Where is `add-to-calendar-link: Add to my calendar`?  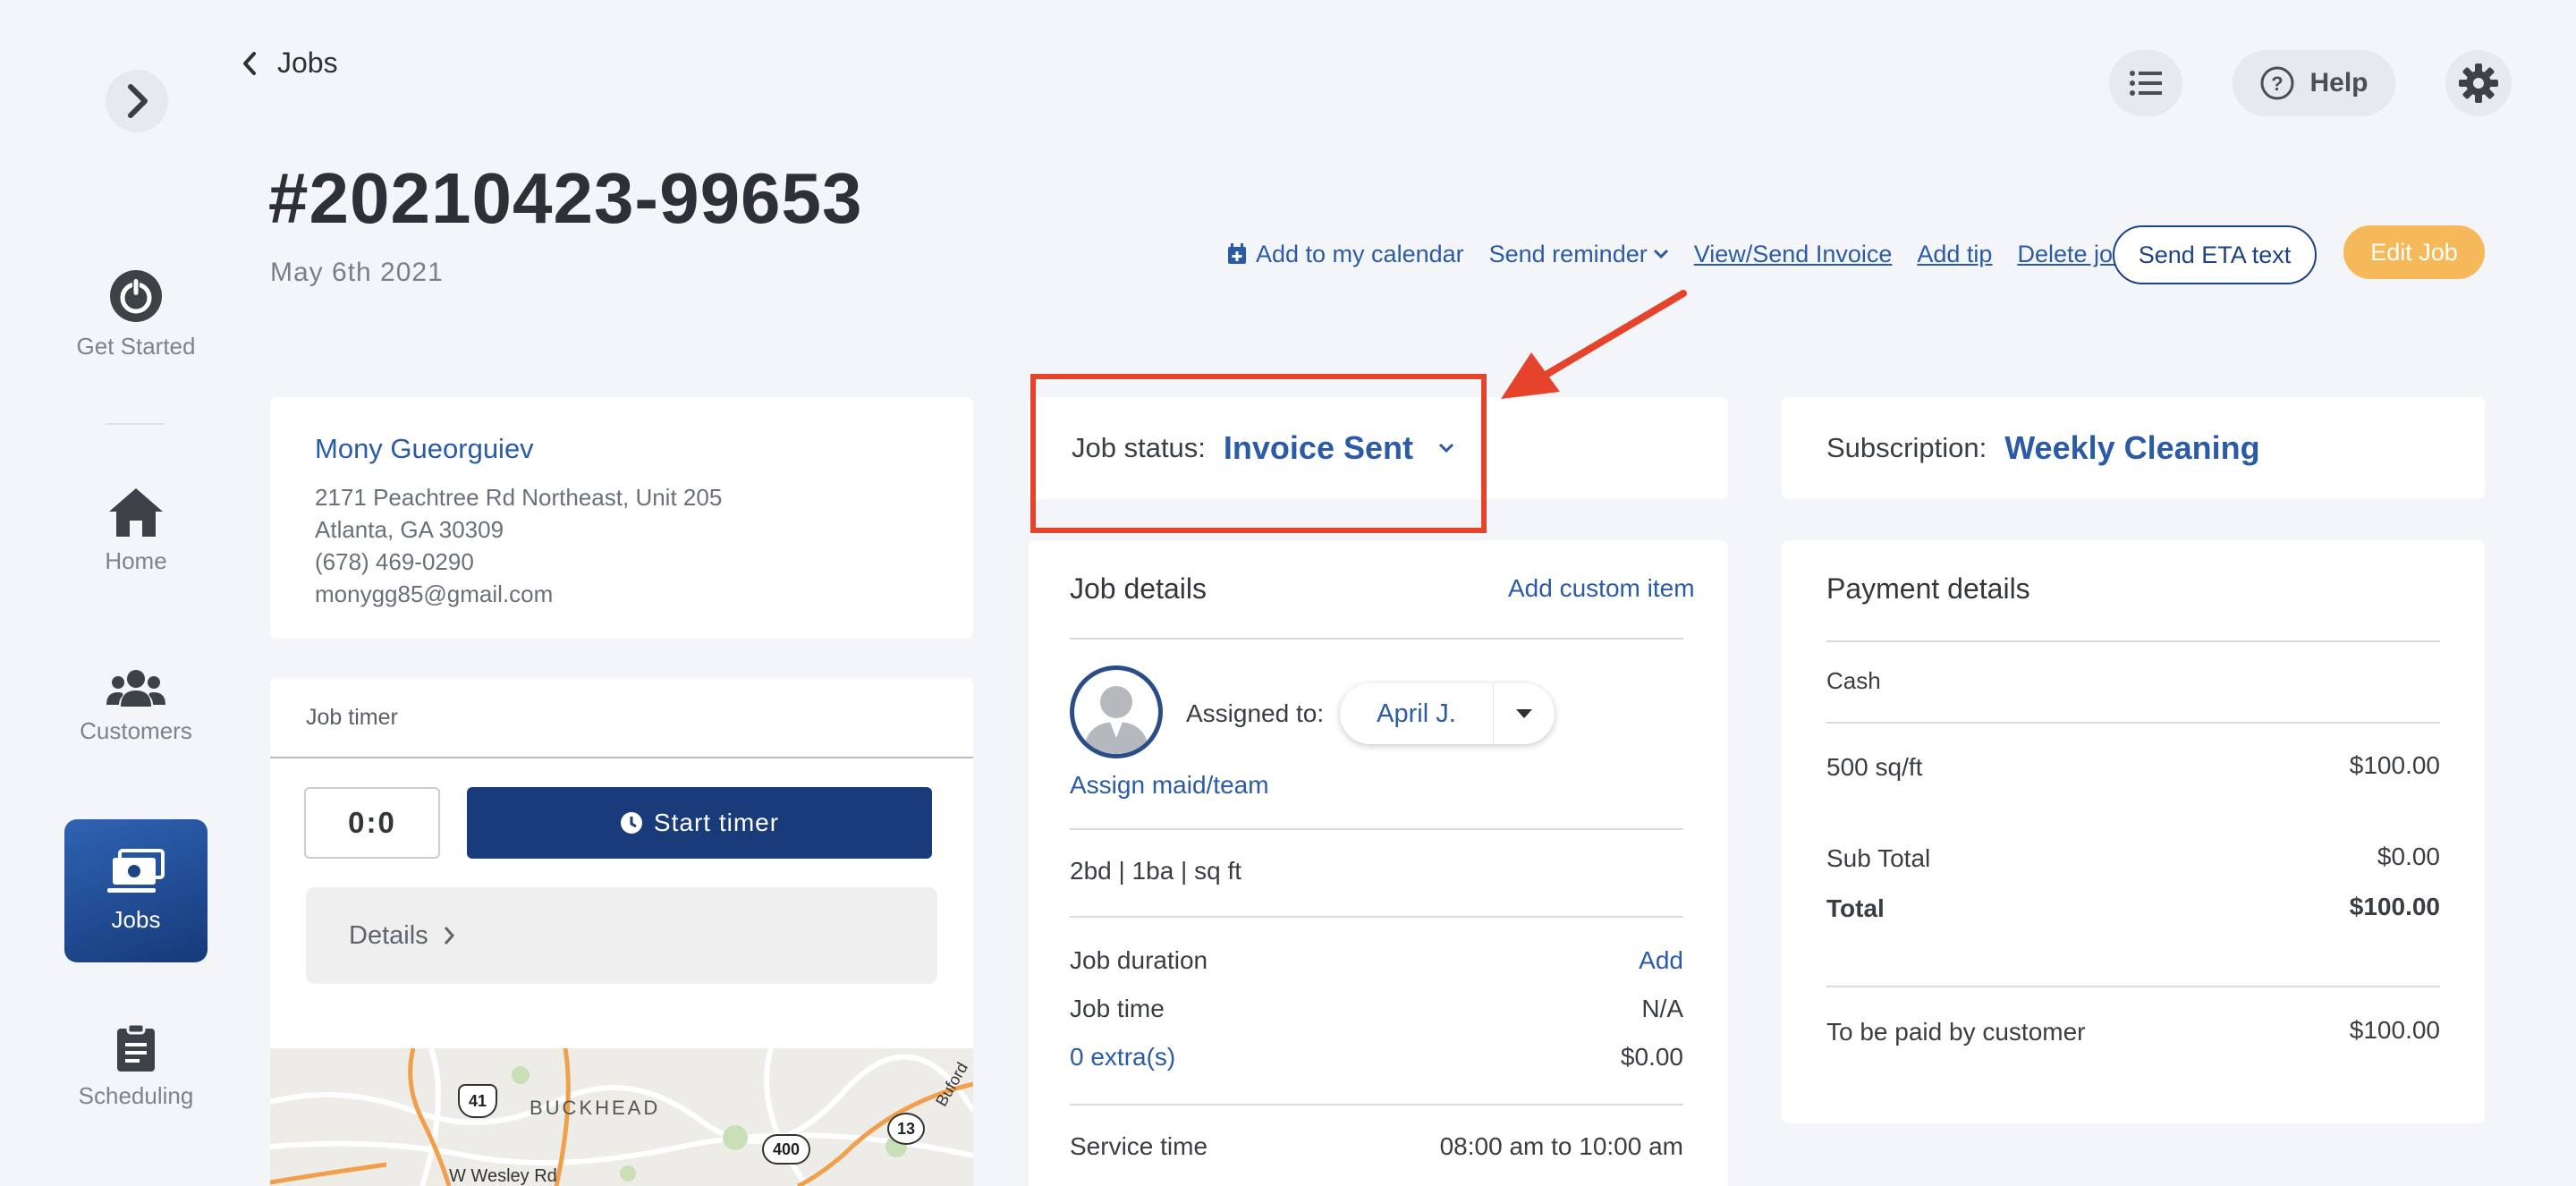
add-to-calendar-link: Add to my calendar is located at coordinates (1345, 254).